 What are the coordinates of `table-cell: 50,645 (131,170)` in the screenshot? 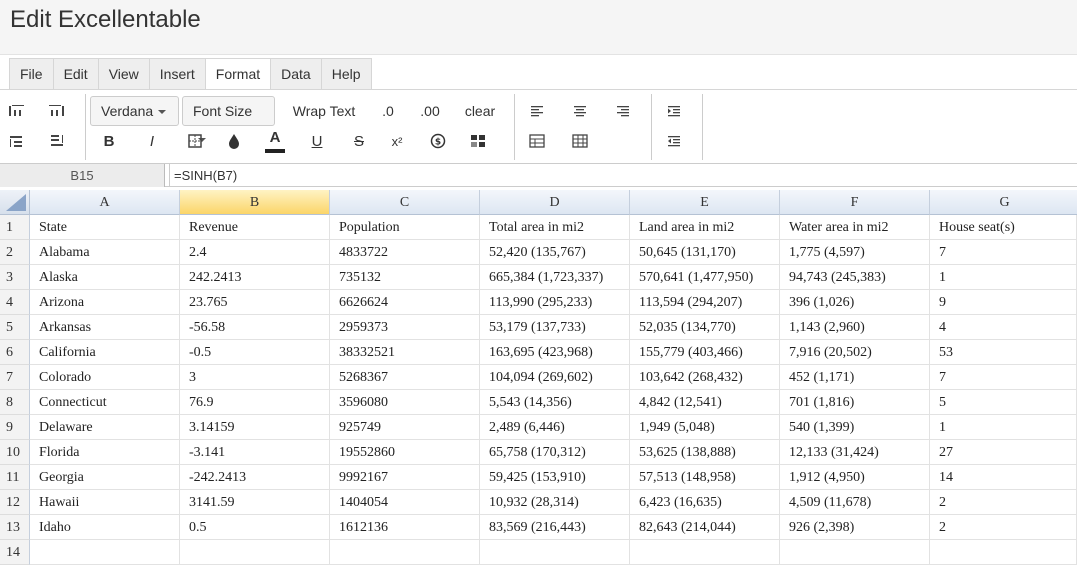 It's located at (705, 252).